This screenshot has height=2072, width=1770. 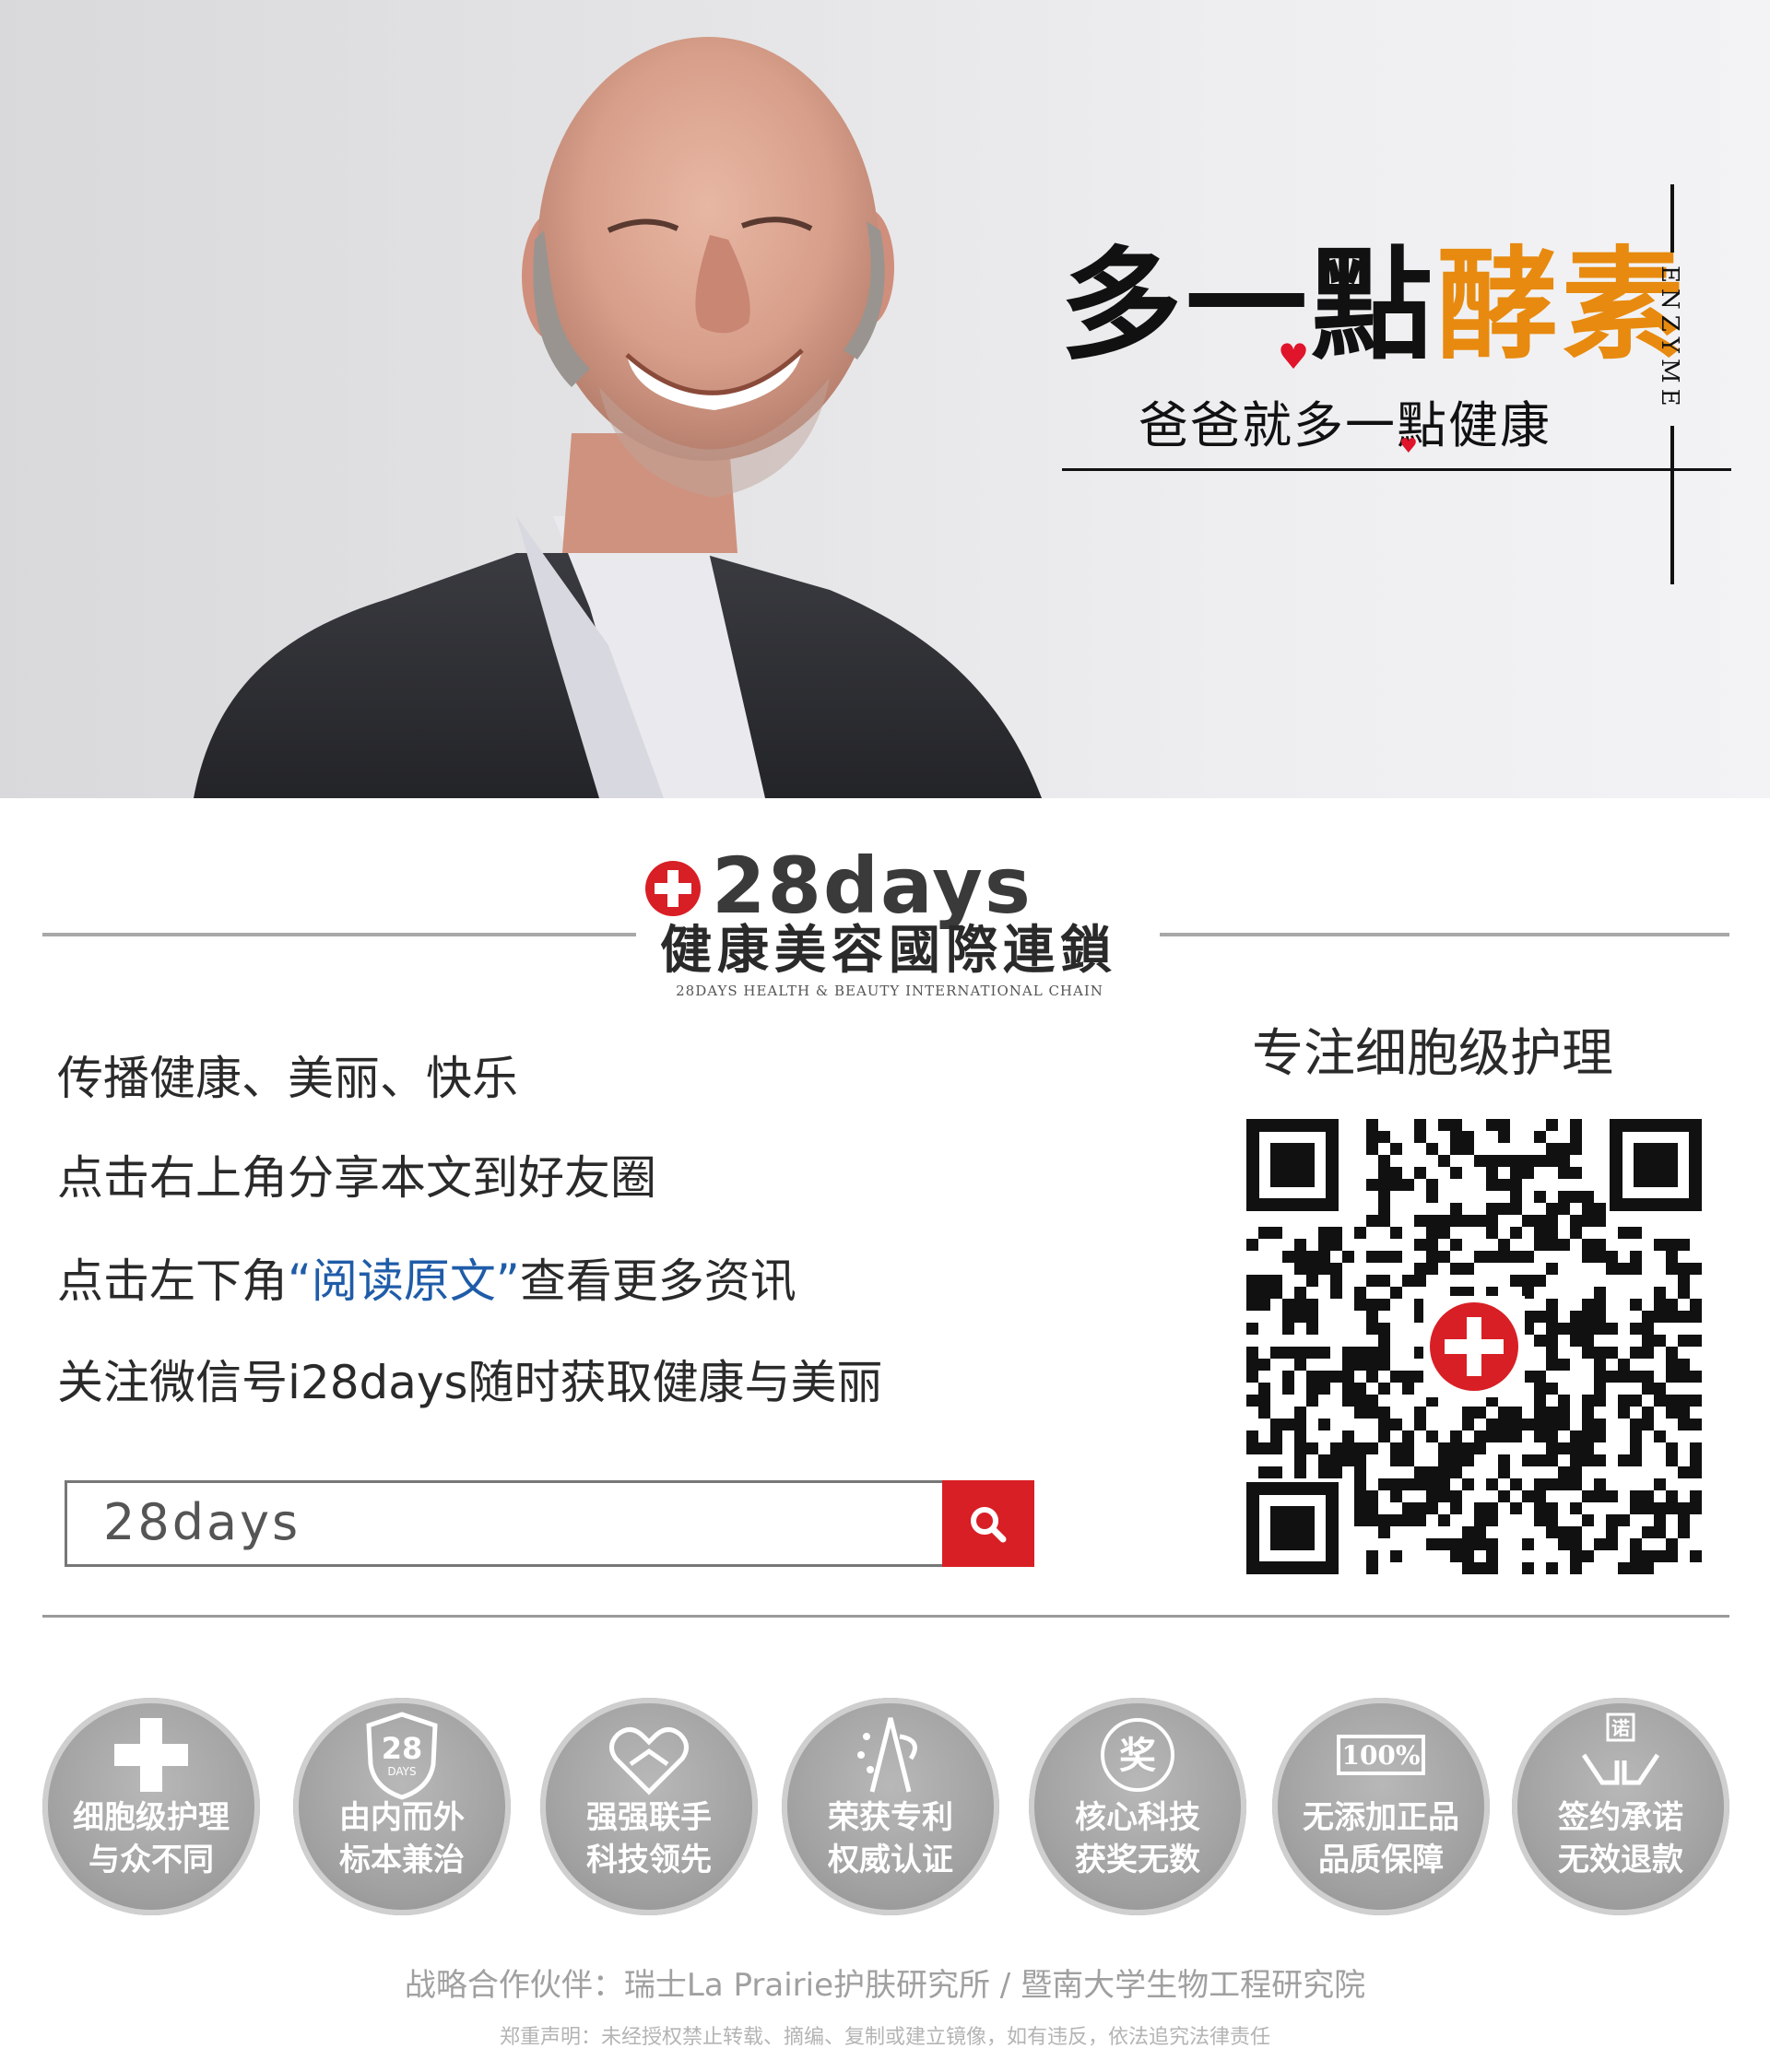 What do you see at coordinates (1248, 306) in the screenshot?
I see `headline-black-text: 多一點` at bounding box center [1248, 306].